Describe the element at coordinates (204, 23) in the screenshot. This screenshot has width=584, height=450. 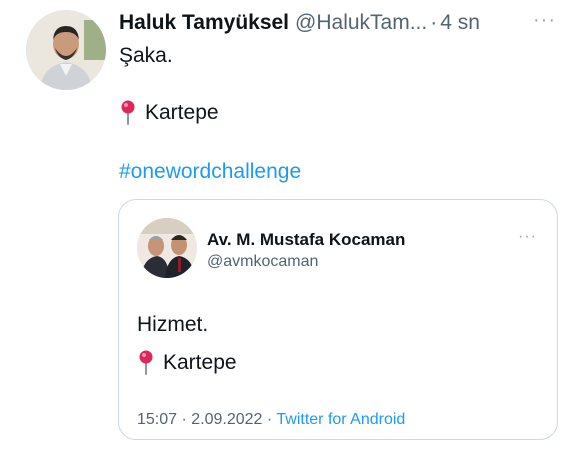
I see `author-display-name: Haluk Tamyüksel` at that location.